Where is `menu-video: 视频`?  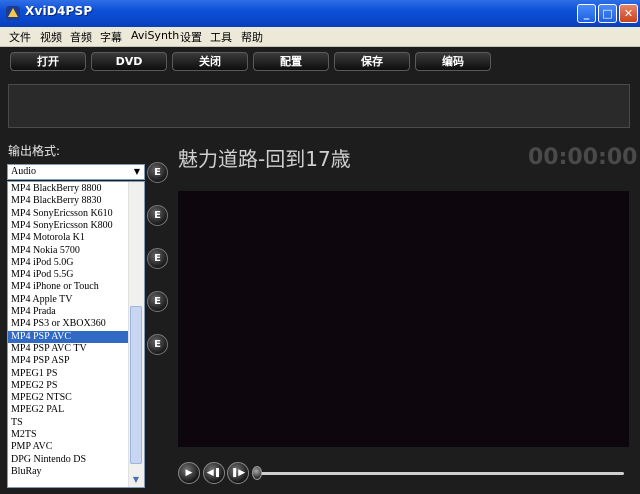 menu-video: 视频 is located at coordinates (51, 37).